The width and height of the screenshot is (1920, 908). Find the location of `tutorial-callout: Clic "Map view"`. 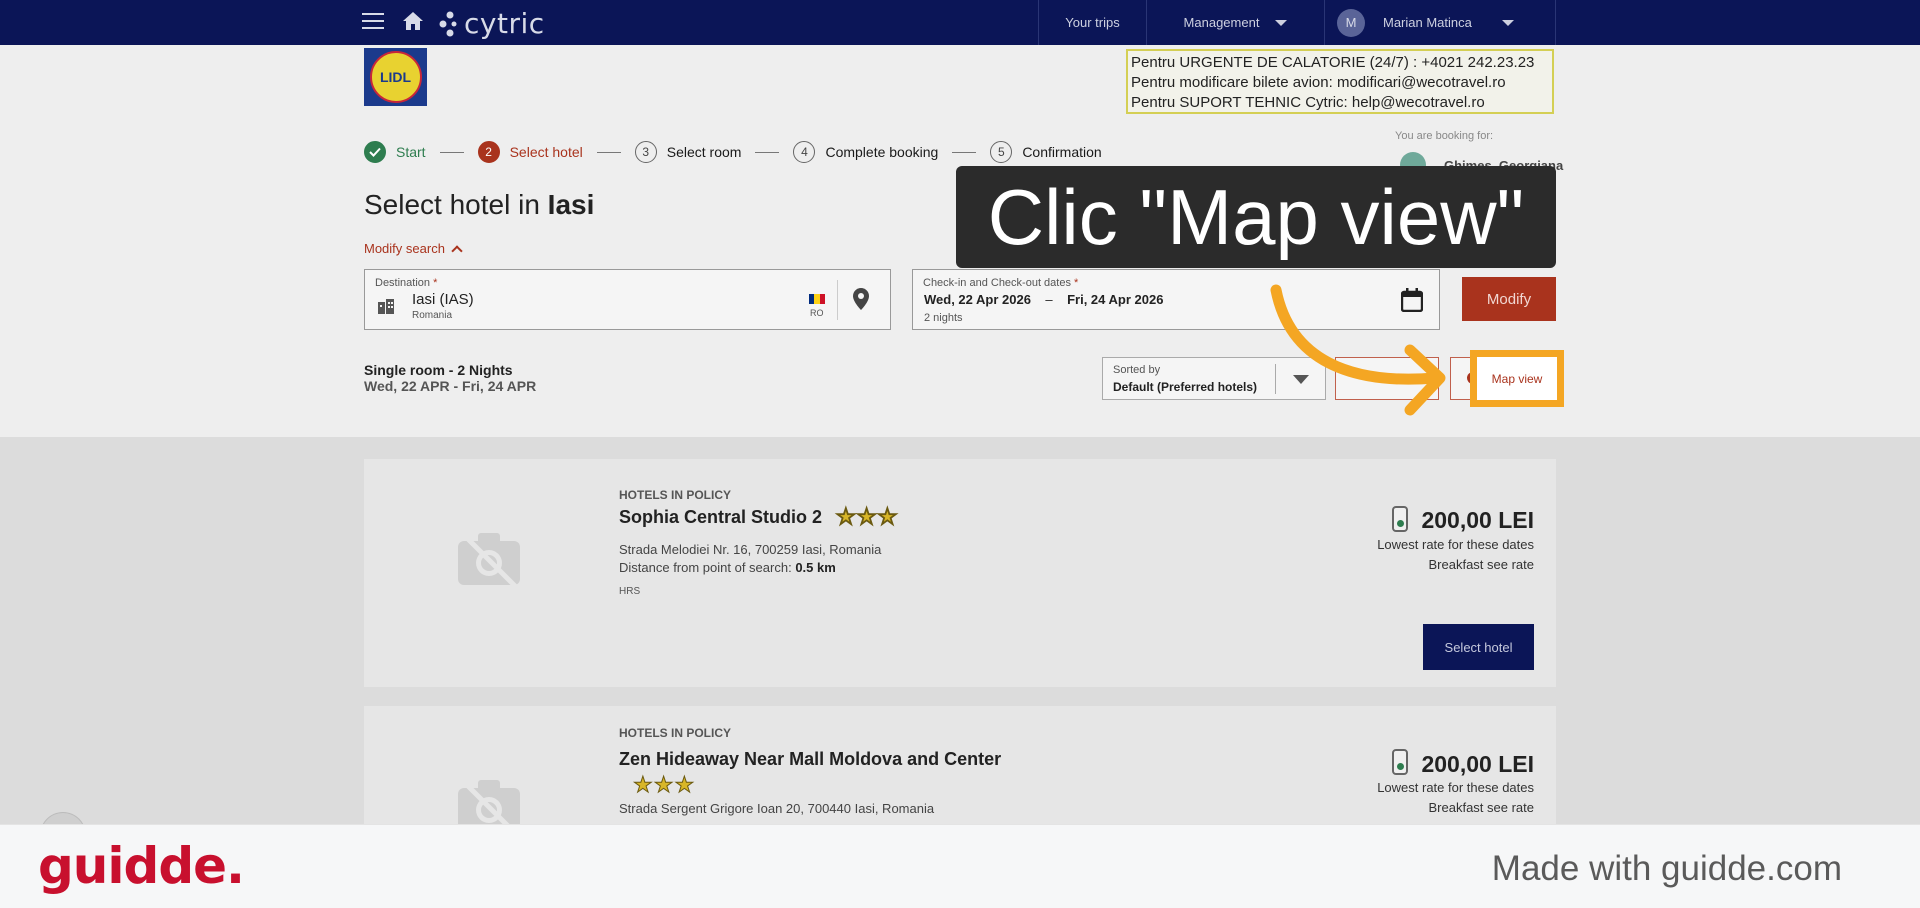

tutorial-callout: Clic "Map view" is located at coordinates (1256, 217).